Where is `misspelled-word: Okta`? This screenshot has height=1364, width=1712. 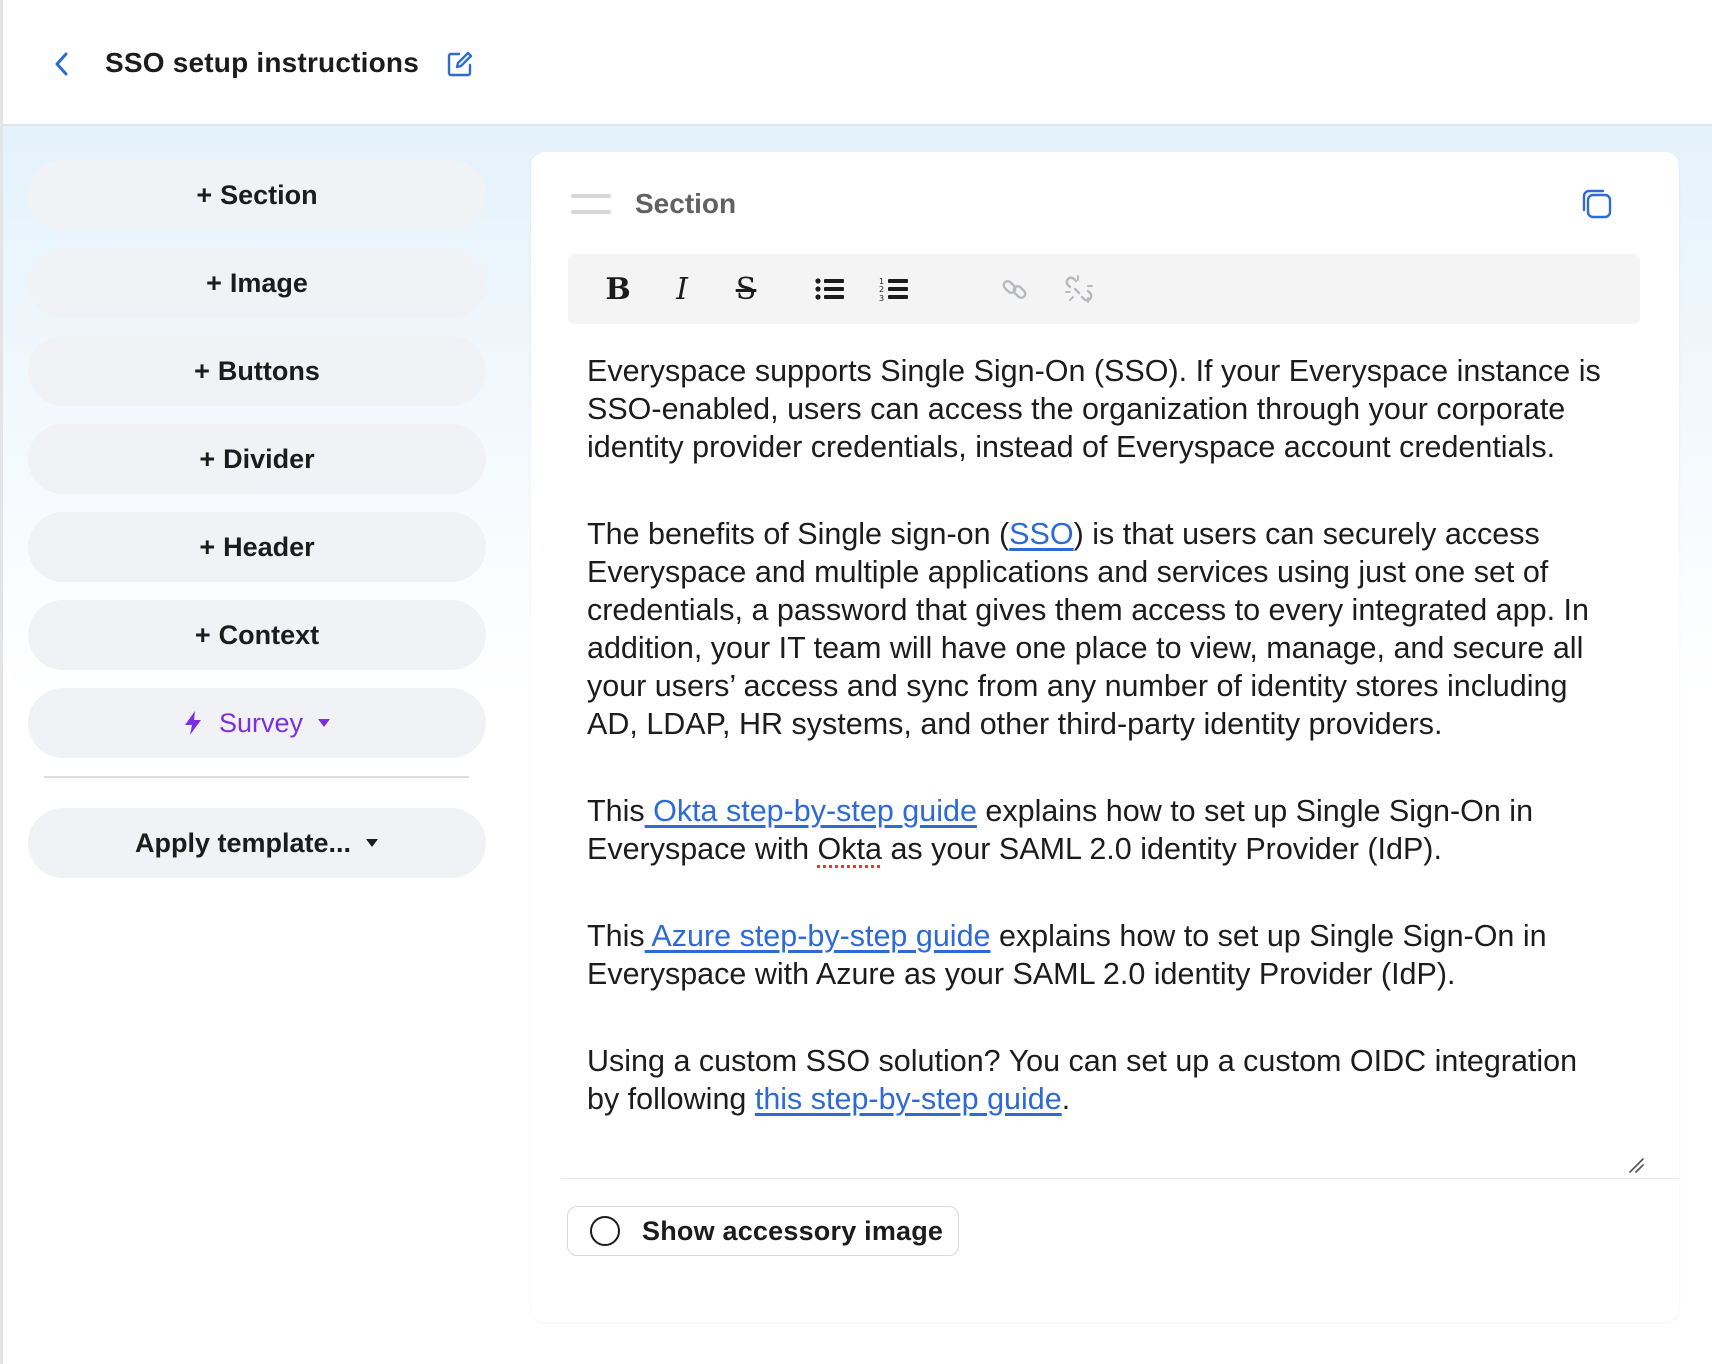 misspelled-word: Okta is located at coordinates (849, 849).